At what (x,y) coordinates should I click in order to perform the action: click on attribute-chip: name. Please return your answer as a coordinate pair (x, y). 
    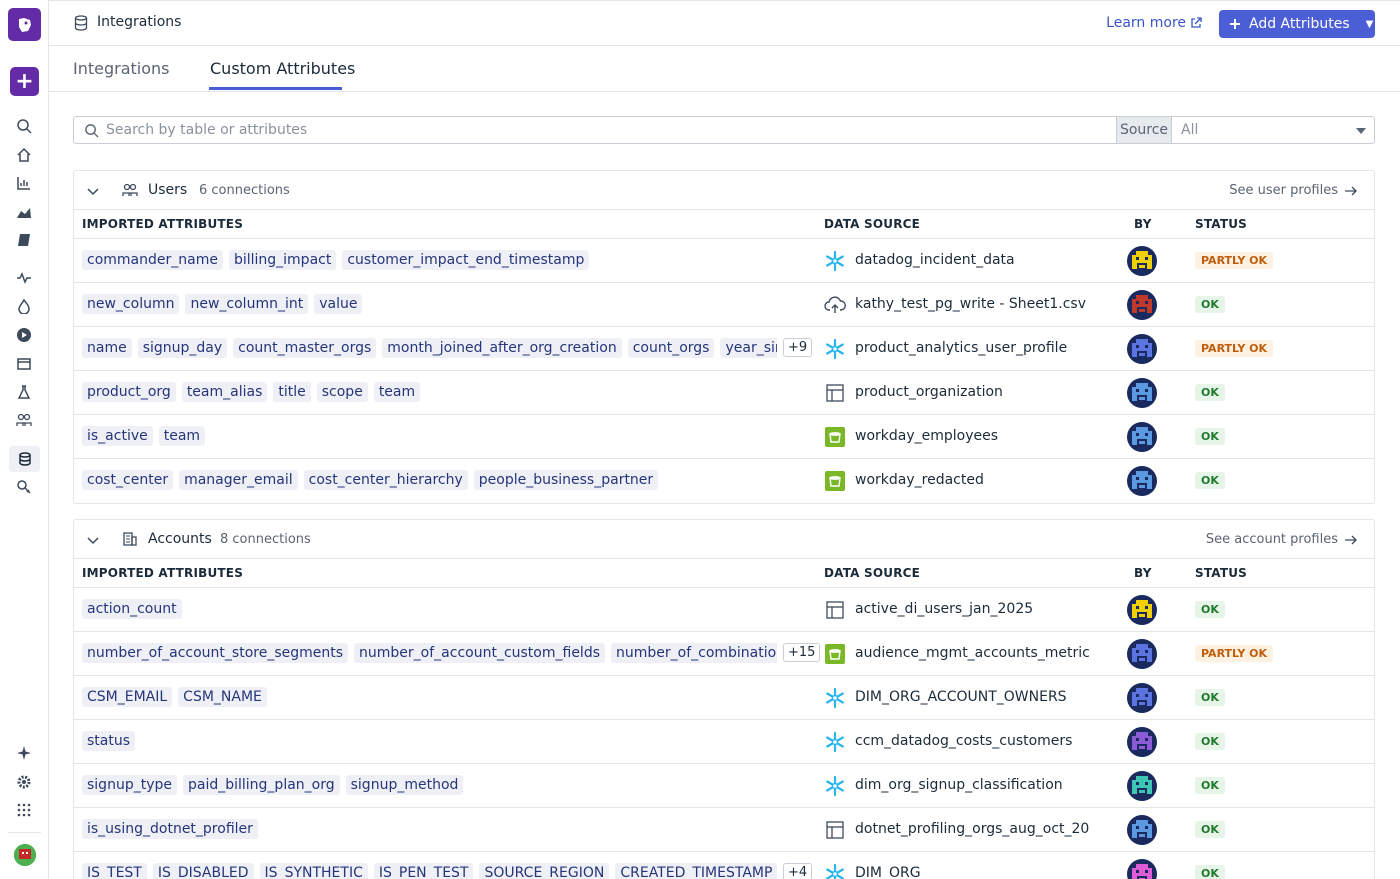
    Looking at the image, I should click on (107, 348).